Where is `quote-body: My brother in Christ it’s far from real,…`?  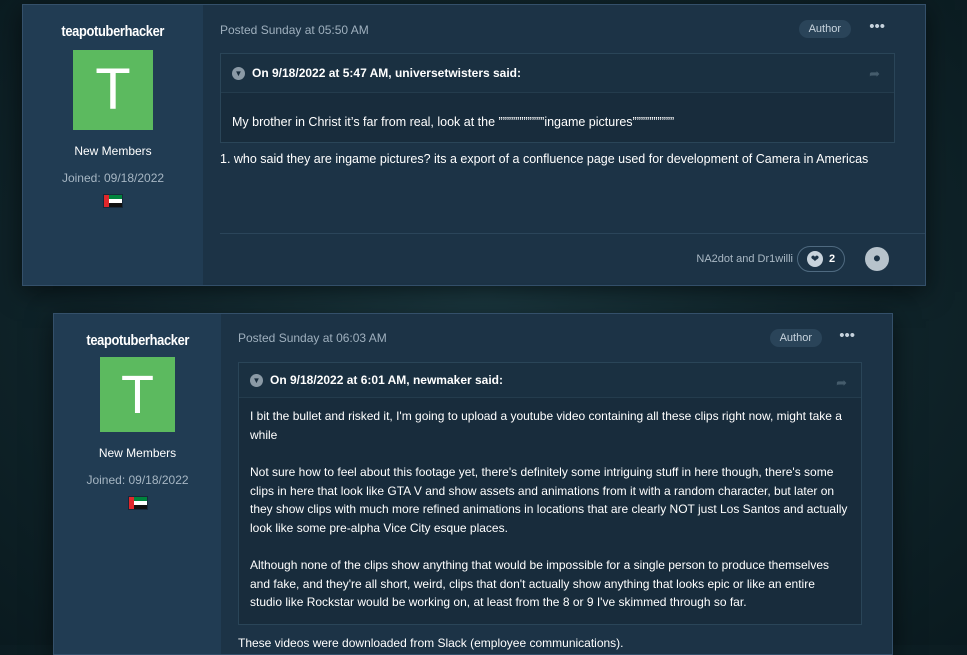 quote-body: My brother in Christ it’s far from real,… is located at coordinates (557, 117).